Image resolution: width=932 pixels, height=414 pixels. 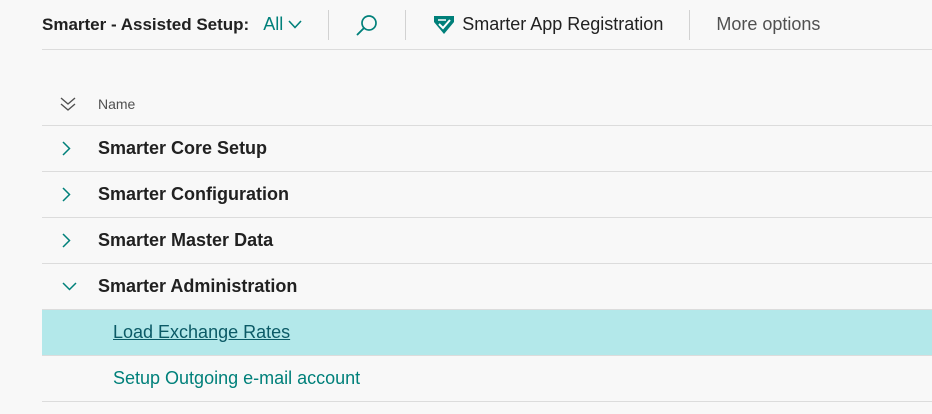 I want to click on view-filter-dropdown: All, so click(x=282, y=24).